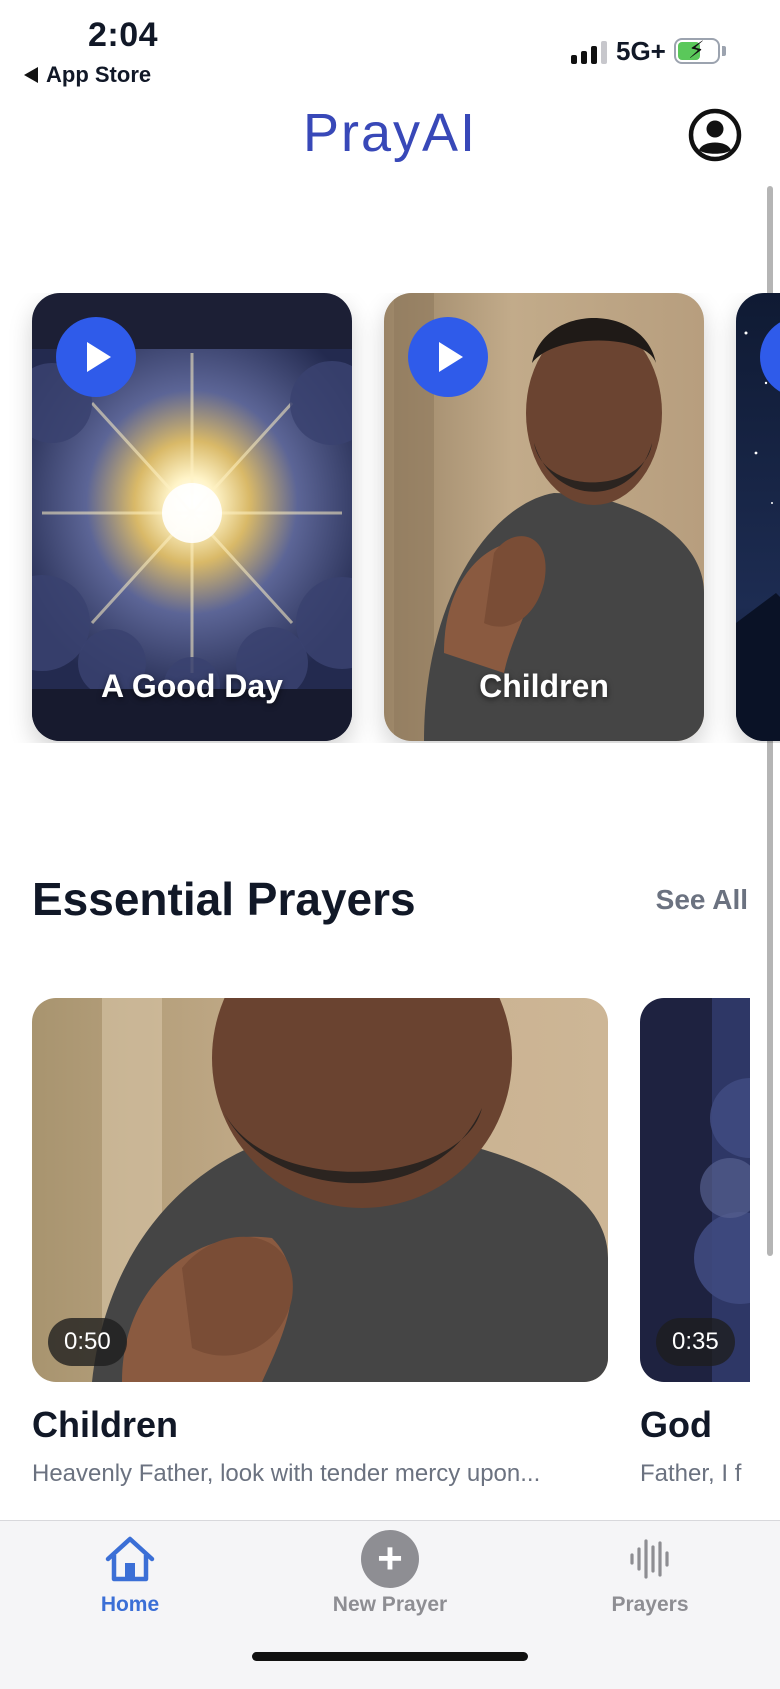 The height and width of the screenshot is (1689, 780). Describe the element at coordinates (715, 135) in the screenshot. I see `profile-icon` at that location.